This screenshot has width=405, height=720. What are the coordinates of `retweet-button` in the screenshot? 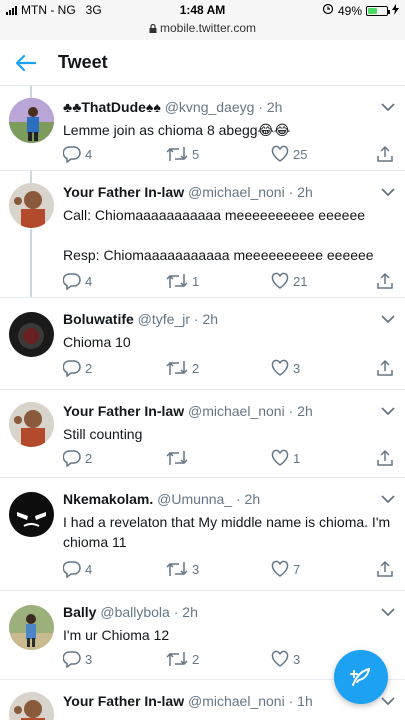 It's located at (179, 458).